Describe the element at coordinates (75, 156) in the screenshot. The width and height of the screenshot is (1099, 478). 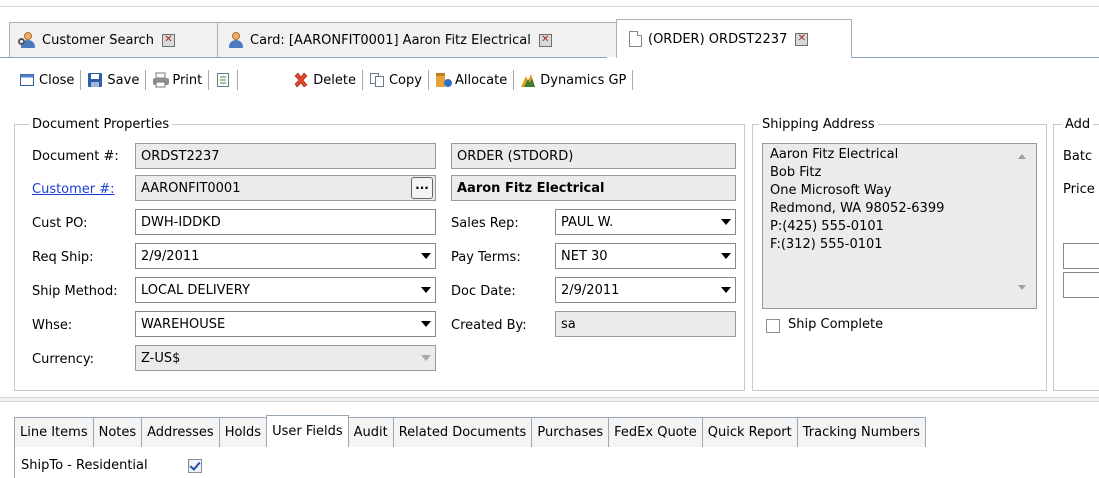
I see `document-number-label: Document #:` at that location.